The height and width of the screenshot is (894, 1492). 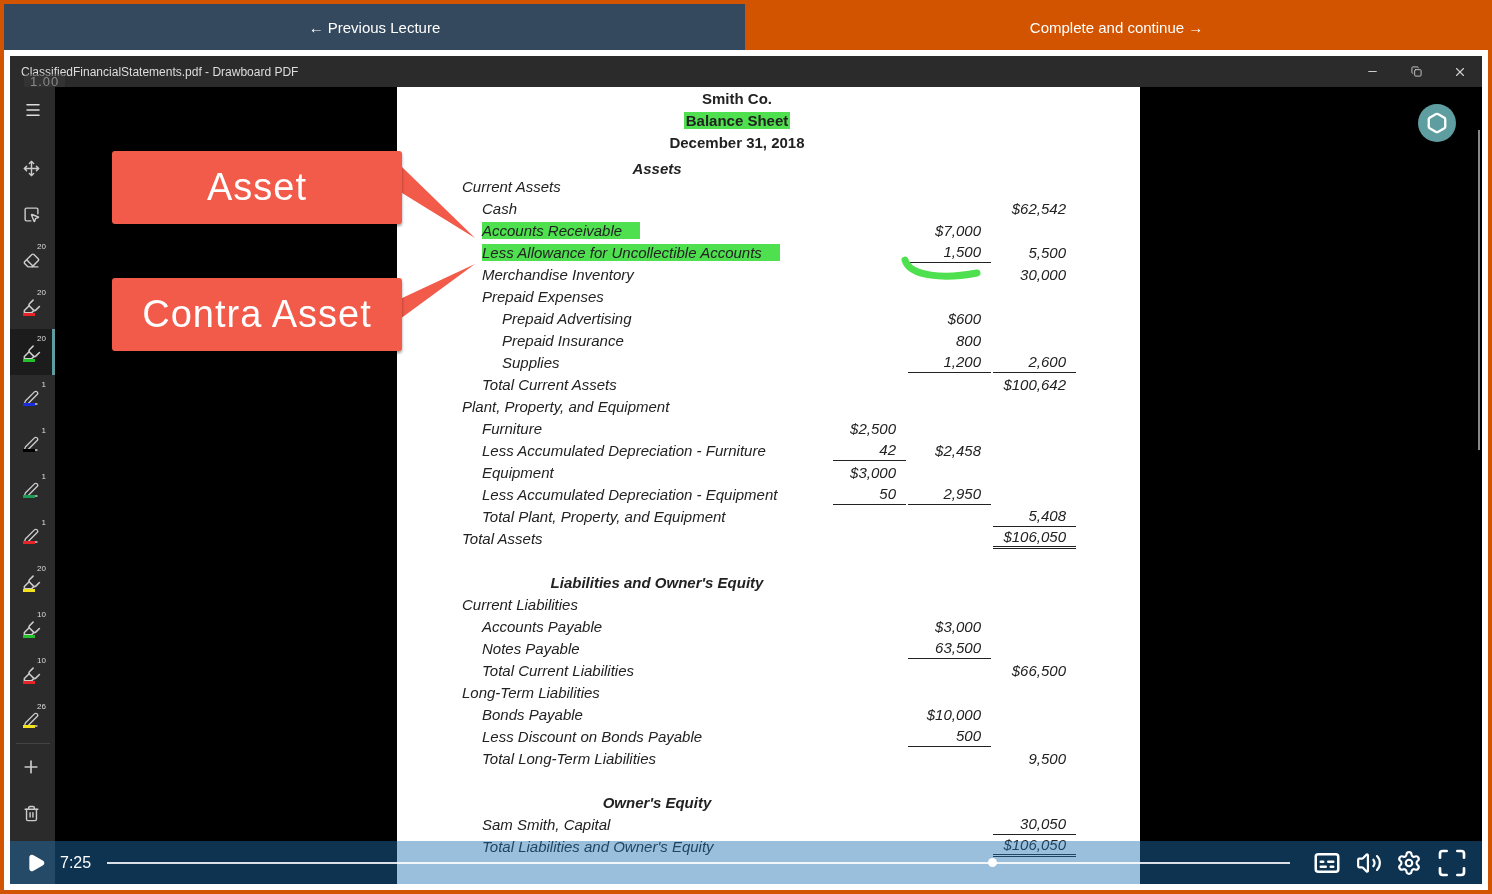 I want to click on previous-lecture-button: ← Previous Lecture, so click(x=374, y=27).